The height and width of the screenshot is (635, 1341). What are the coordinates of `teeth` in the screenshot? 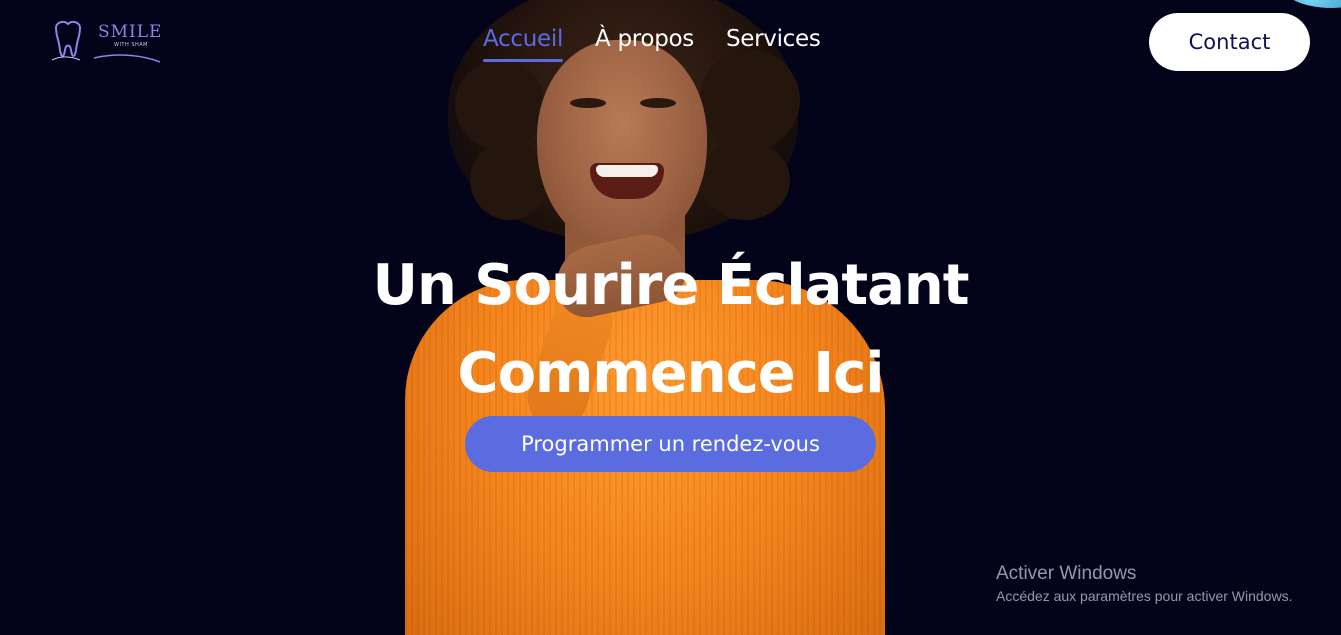 It's located at (627, 171).